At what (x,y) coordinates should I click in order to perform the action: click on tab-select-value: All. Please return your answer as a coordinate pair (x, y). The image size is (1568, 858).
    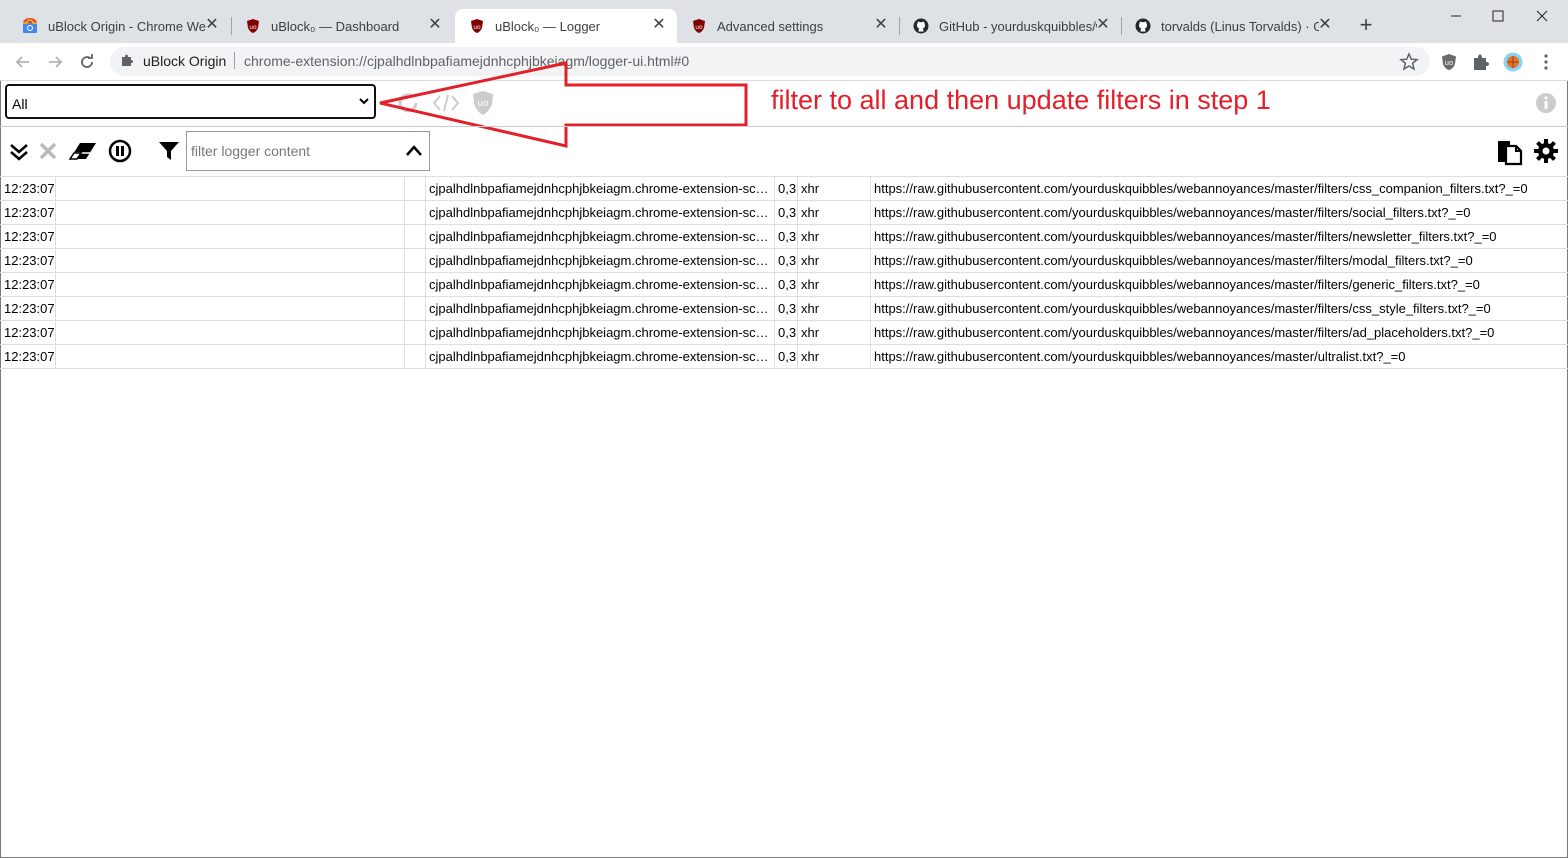
    Looking at the image, I should click on (20, 104).